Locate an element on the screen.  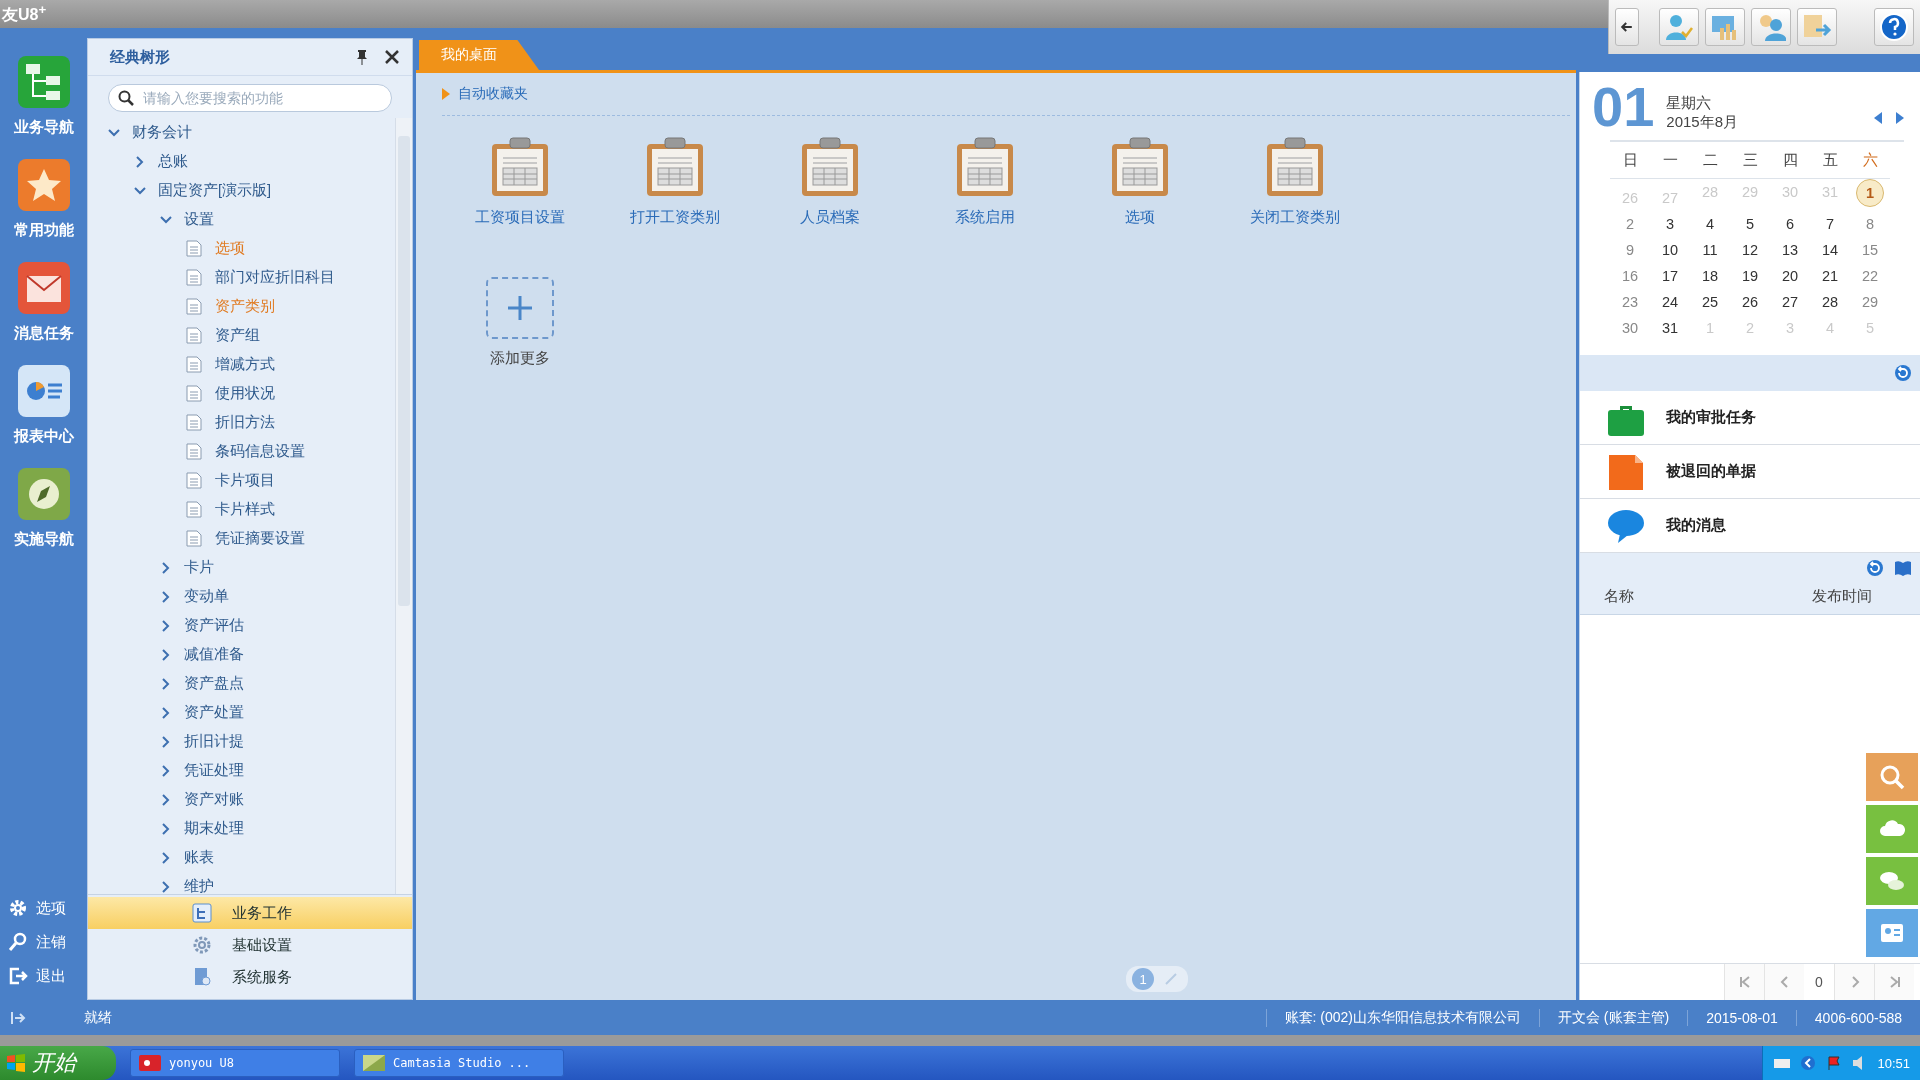
taskbar-button: yonyou U8 is located at coordinates (235, 1063).